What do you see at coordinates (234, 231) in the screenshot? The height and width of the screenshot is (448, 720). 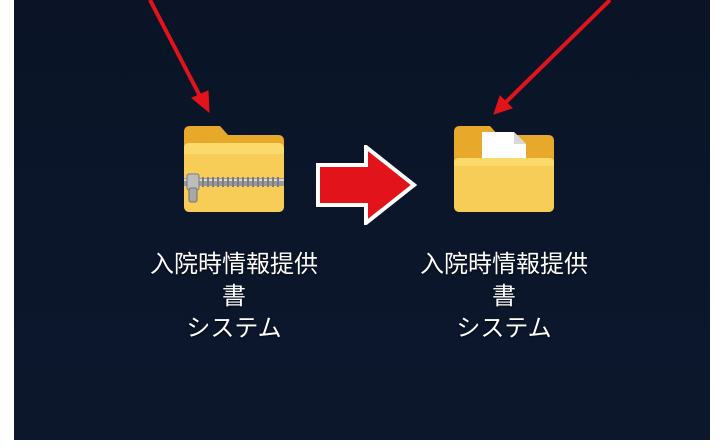 I see `desktop-icon-zip-folder: 入院時情報提供書 システム` at bounding box center [234, 231].